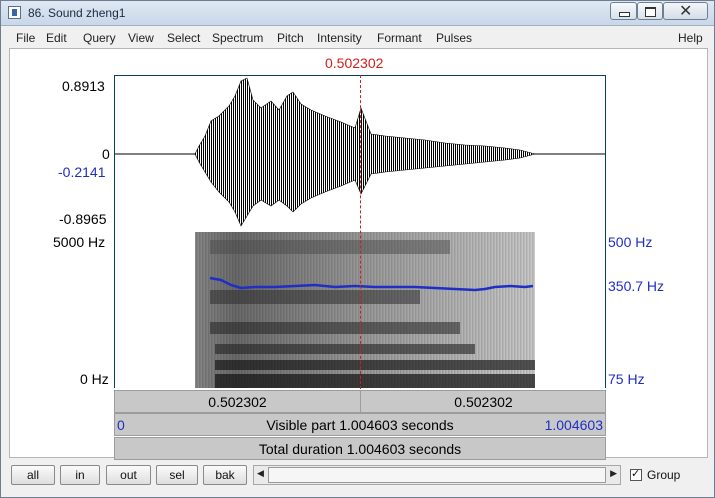 Image resolution: width=715 pixels, height=498 pixels. Describe the element at coordinates (80, 475) in the screenshot. I see `in-button: in` at that location.